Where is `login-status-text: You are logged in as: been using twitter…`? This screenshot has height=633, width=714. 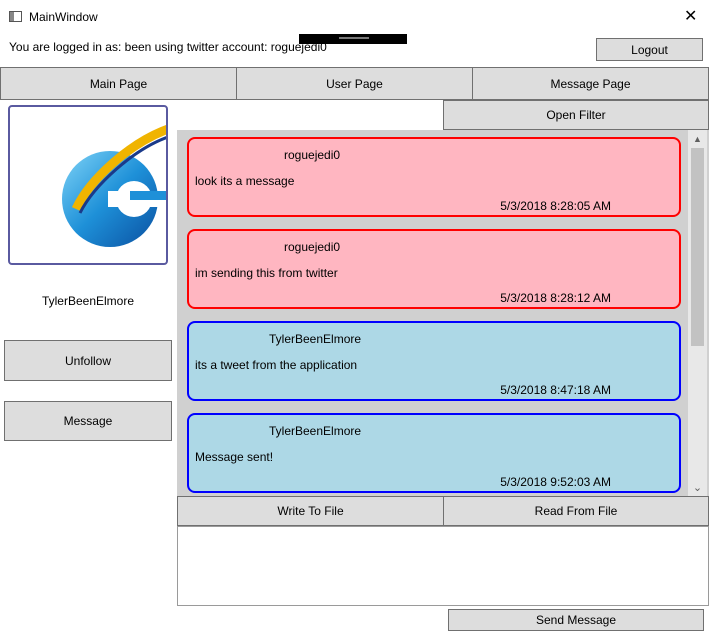 login-status-text: You are logged in as: been using twitter… is located at coordinates (168, 47).